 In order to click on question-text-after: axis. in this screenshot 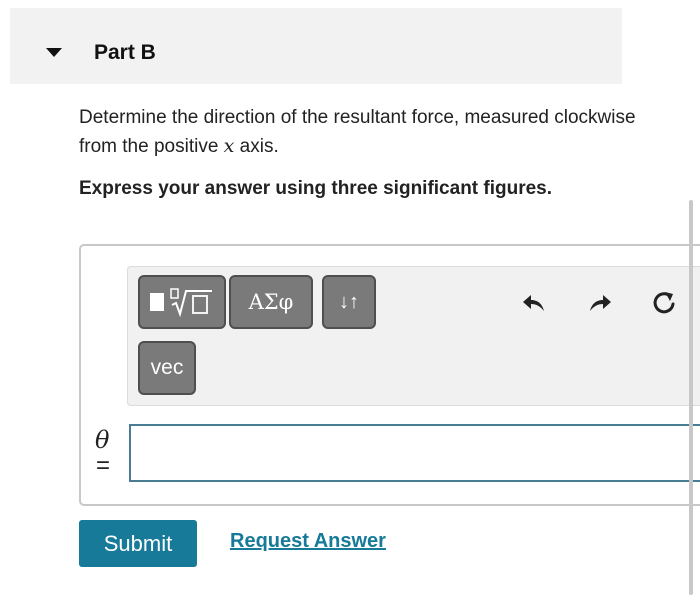, I will do `click(256, 146)`.